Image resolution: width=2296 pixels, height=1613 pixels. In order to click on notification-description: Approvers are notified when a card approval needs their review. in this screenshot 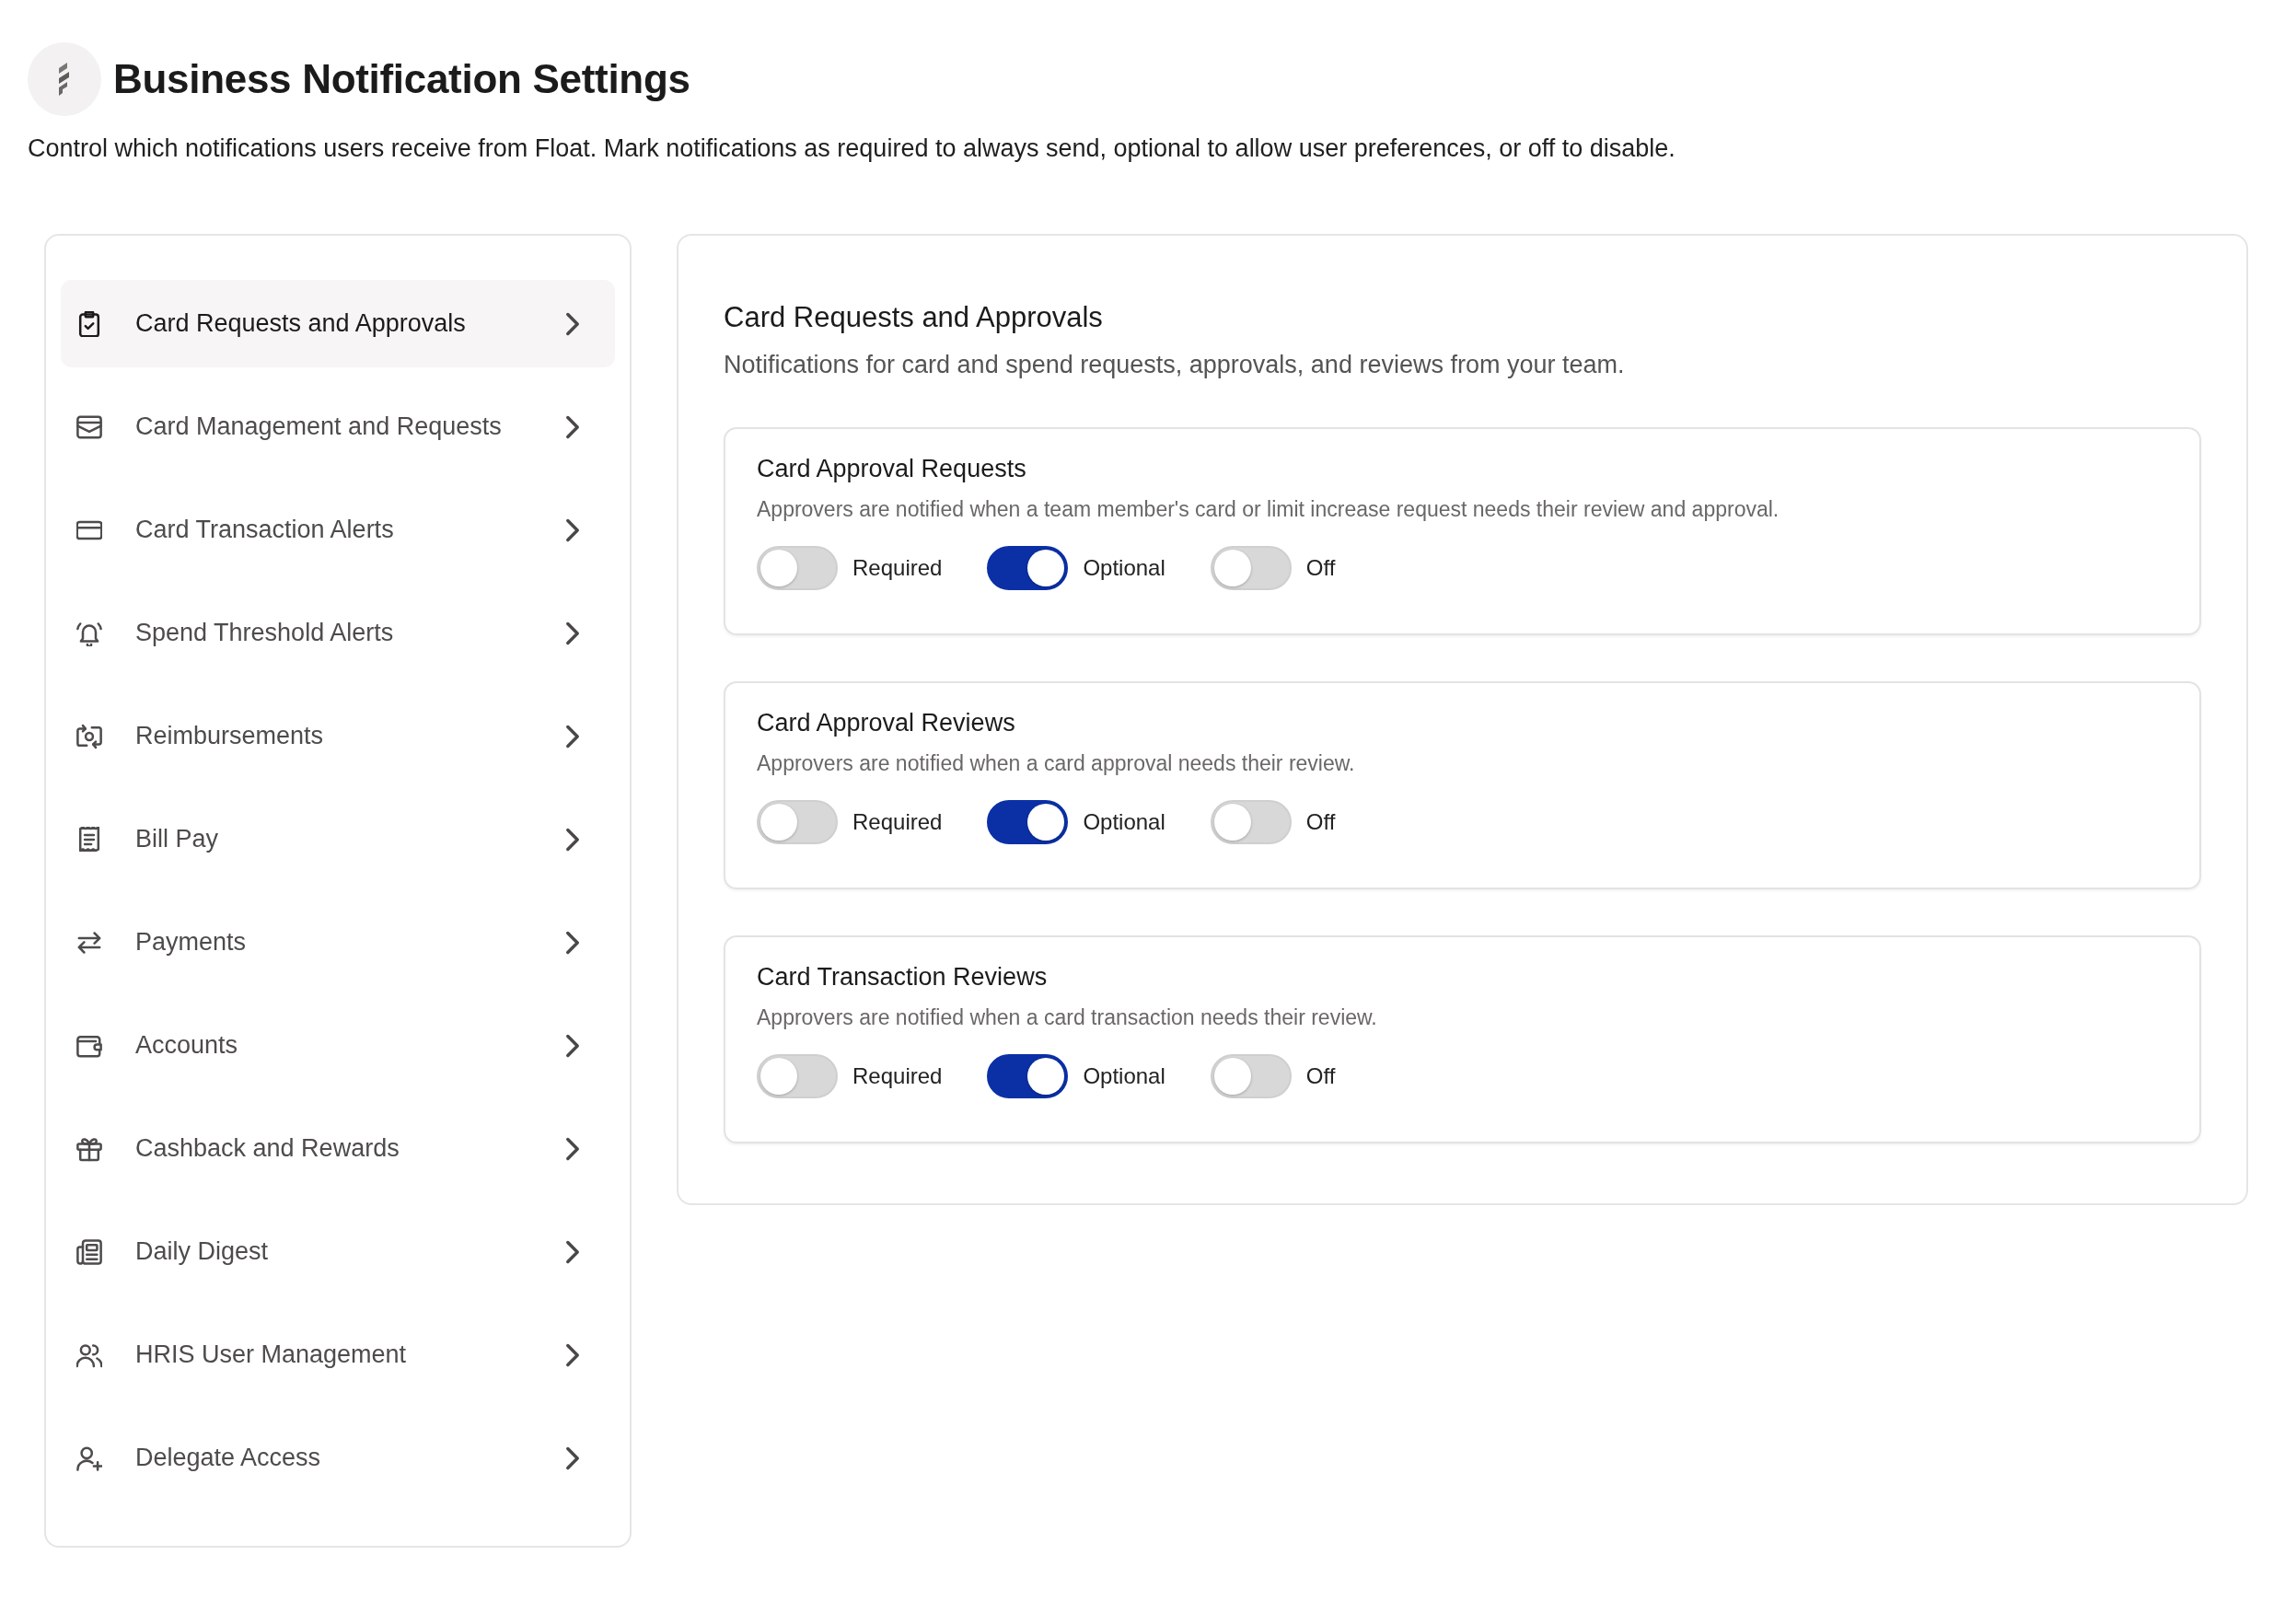, I will do `click(1057, 763)`.